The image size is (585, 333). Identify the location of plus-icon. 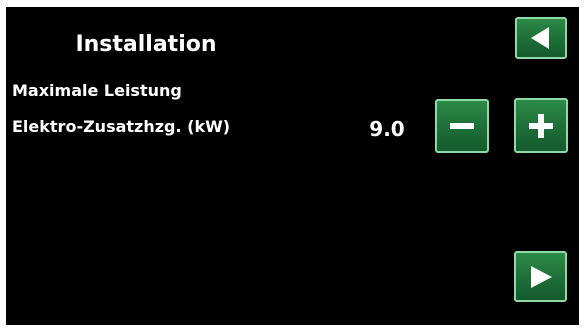
(541, 126).